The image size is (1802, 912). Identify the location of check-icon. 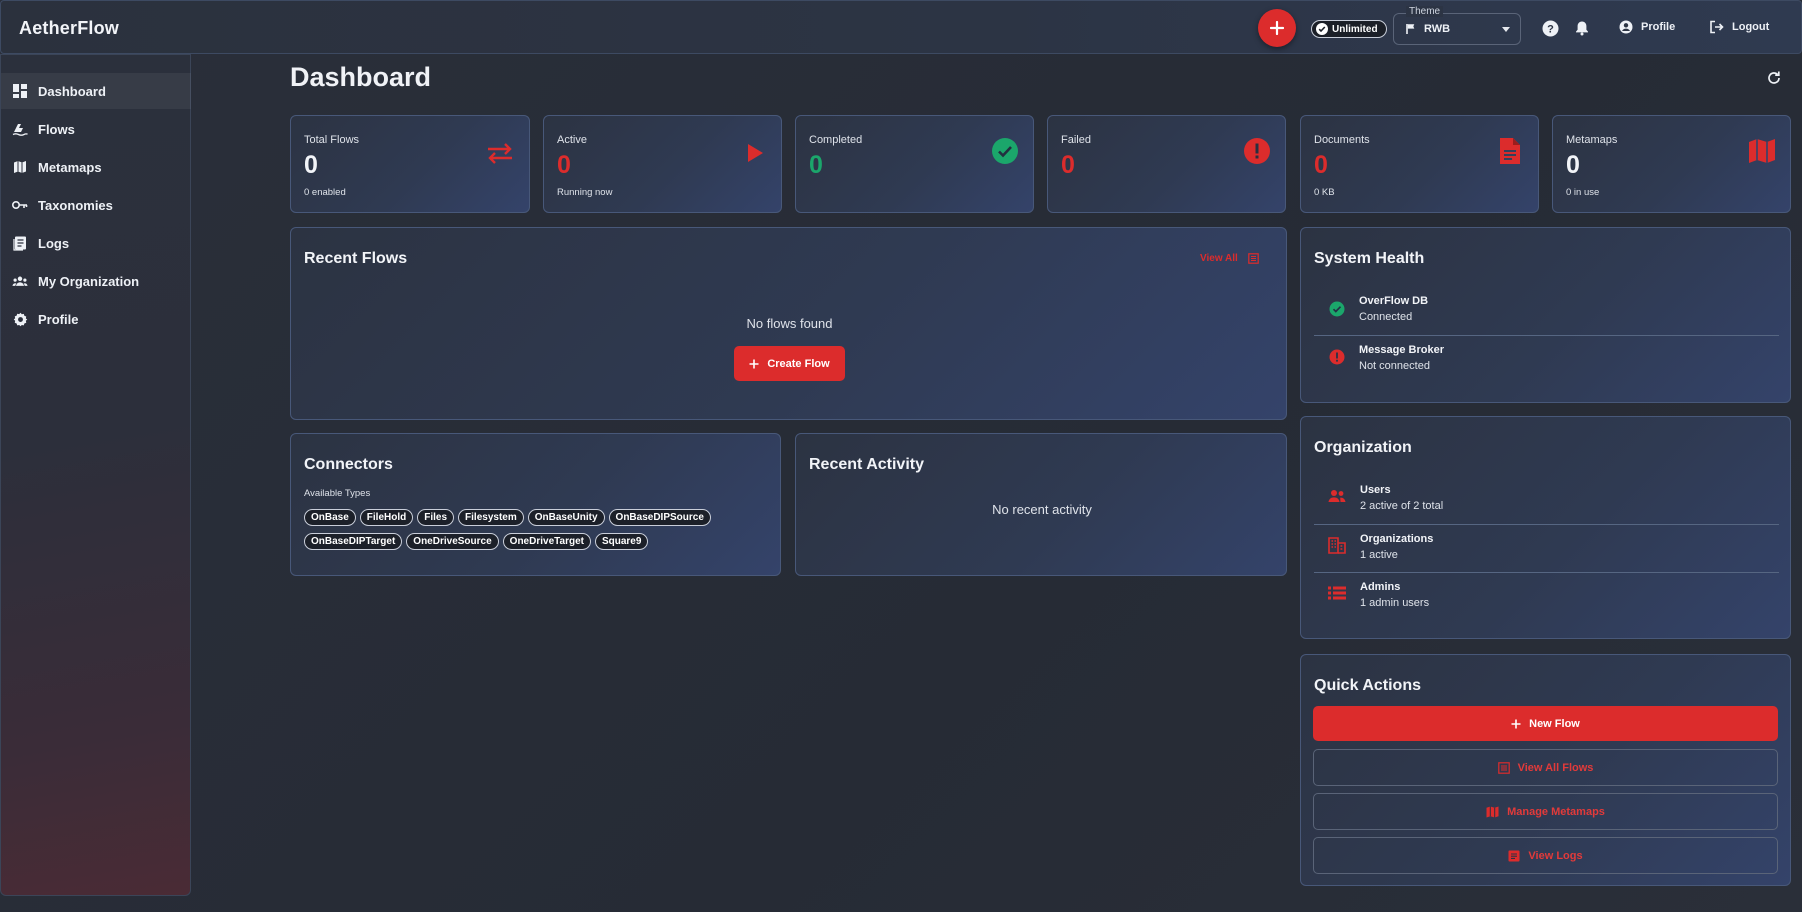
(1322, 29).